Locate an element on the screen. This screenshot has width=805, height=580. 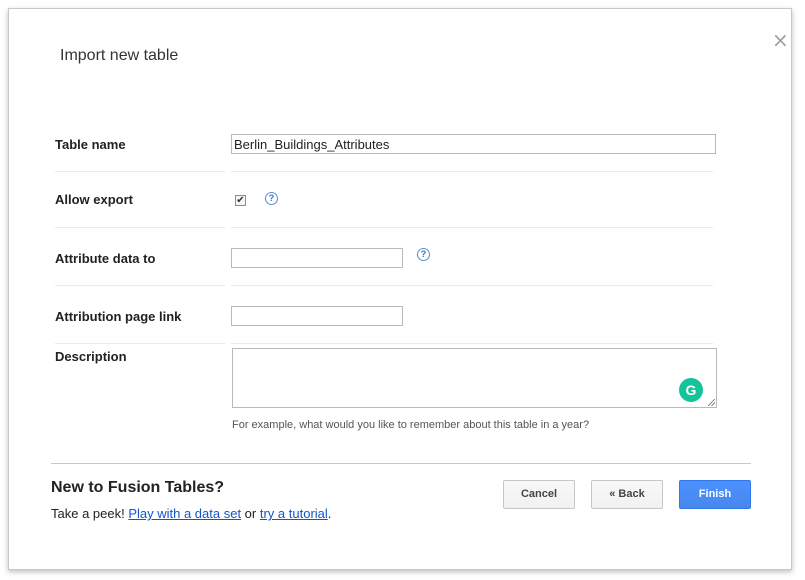
table-name-label: Table name is located at coordinates (90, 144).